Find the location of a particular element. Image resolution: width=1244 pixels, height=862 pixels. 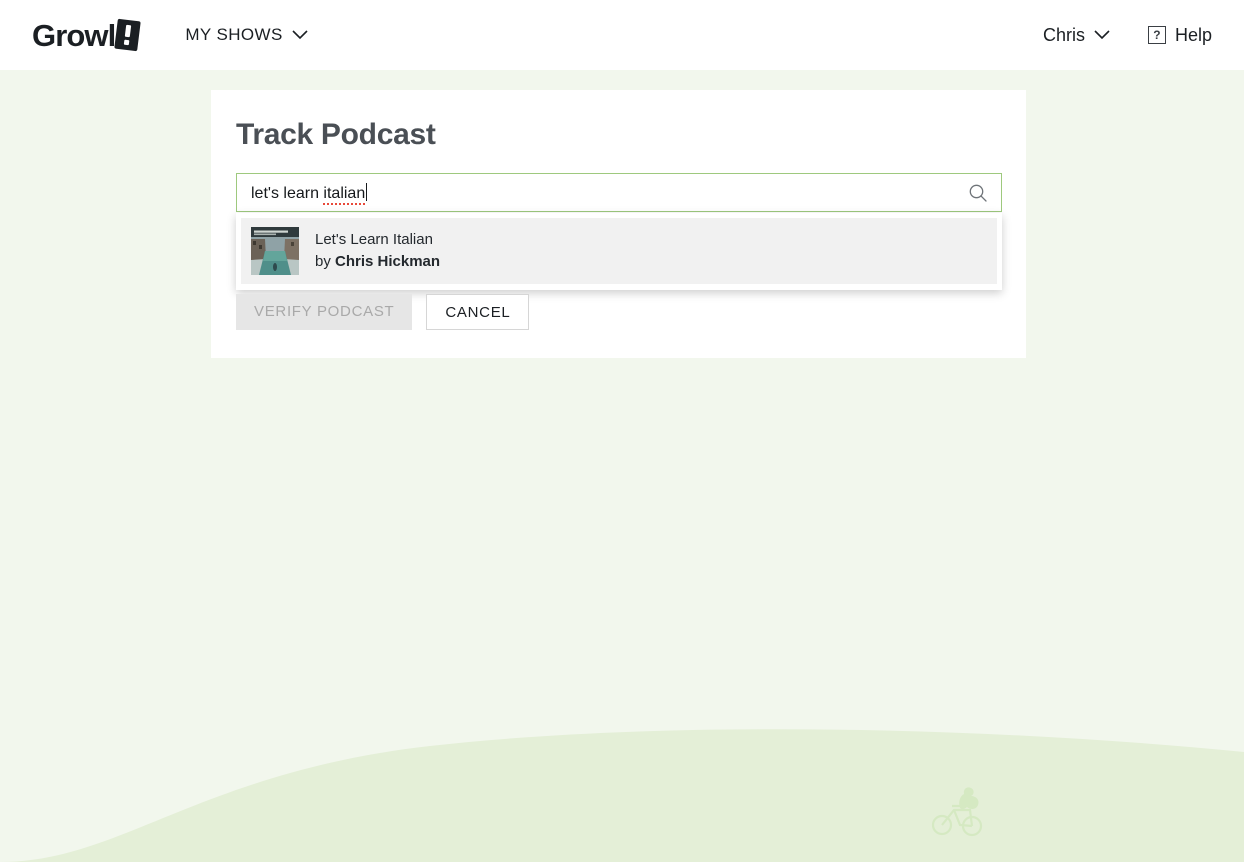

nav-my-shows-label: MY SHOWS is located at coordinates (234, 34).